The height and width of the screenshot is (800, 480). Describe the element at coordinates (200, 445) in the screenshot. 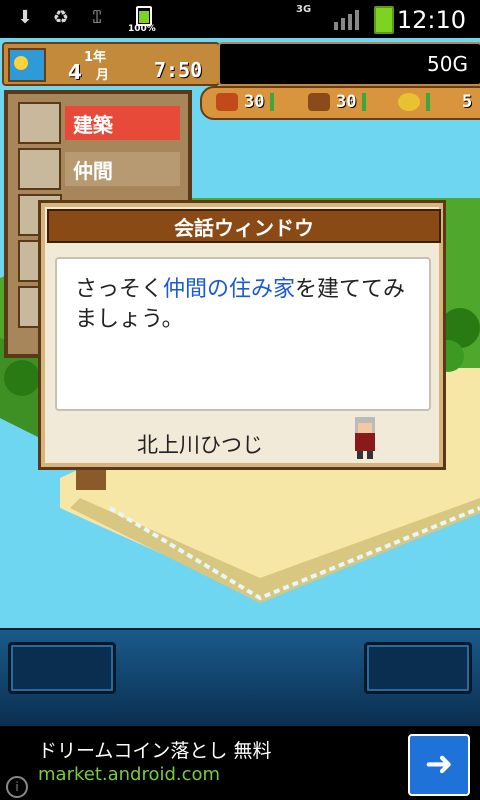

I see `speaker-name: 北上川ひつじ` at that location.